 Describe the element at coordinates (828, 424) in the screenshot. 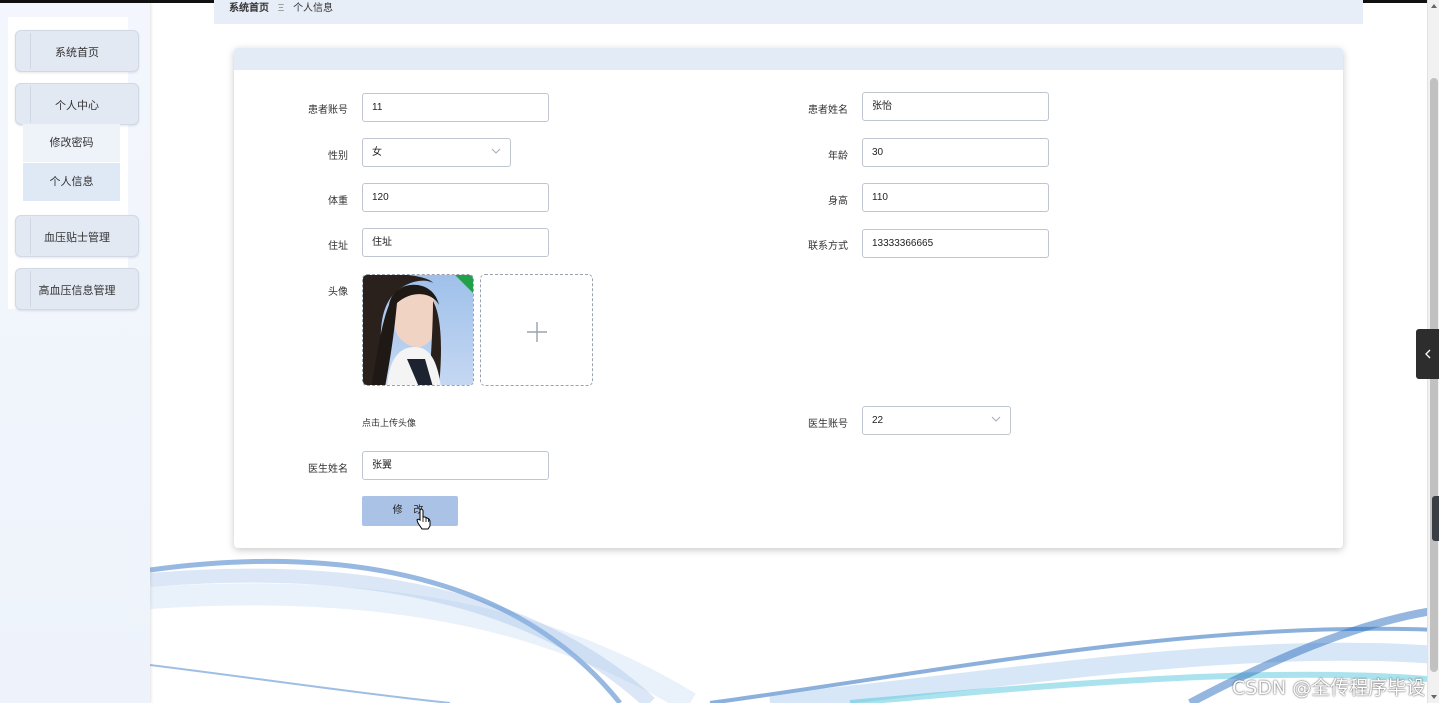

I see `doctor-account-label: 医生账号` at that location.